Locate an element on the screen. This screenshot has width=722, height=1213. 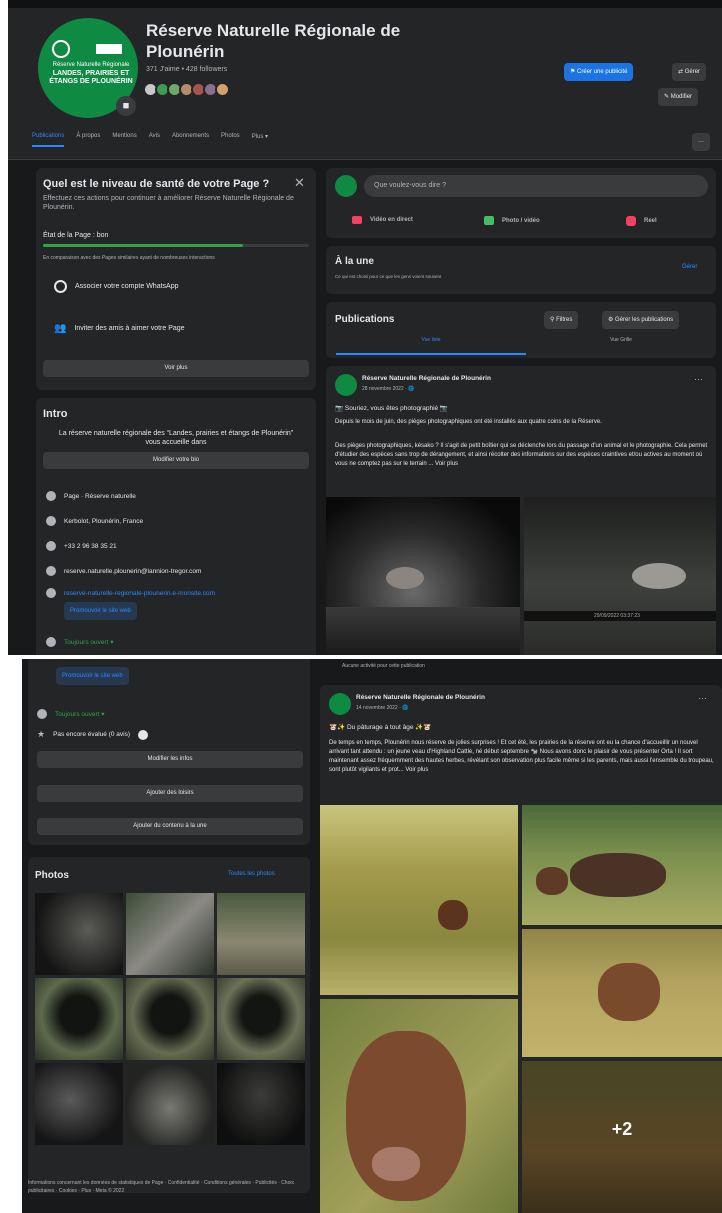
herd-photo is located at coordinates (622, 865).